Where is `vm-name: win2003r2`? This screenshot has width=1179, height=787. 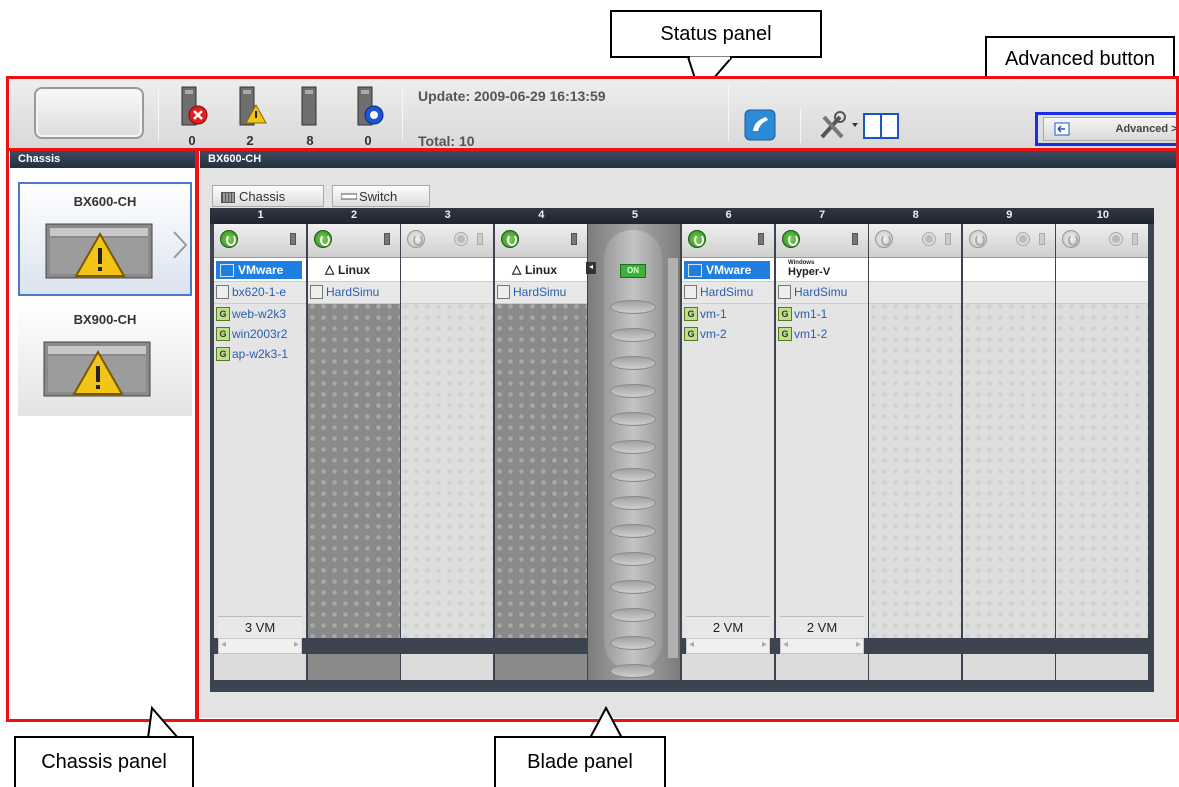
vm-name: win2003r2 is located at coordinates (260, 334).